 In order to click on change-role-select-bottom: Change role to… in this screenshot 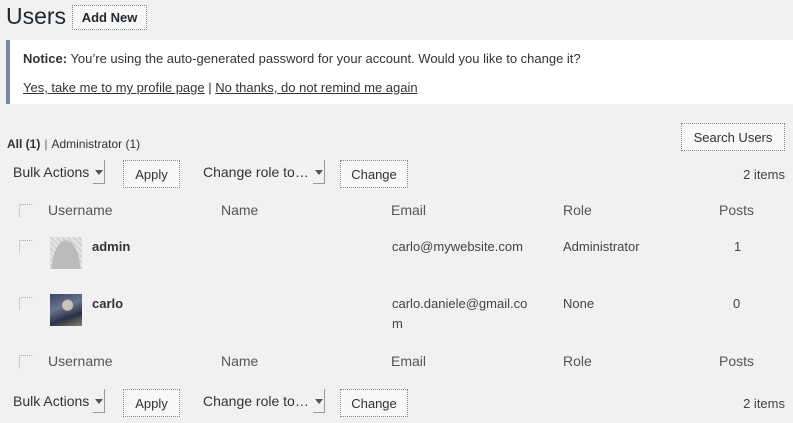, I will do `click(264, 401)`.